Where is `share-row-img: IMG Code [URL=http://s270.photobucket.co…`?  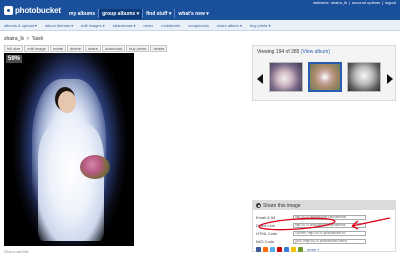
share-row-img: IMG Code [URL=http://s270.photobucket.co… is located at coordinates (311, 241).